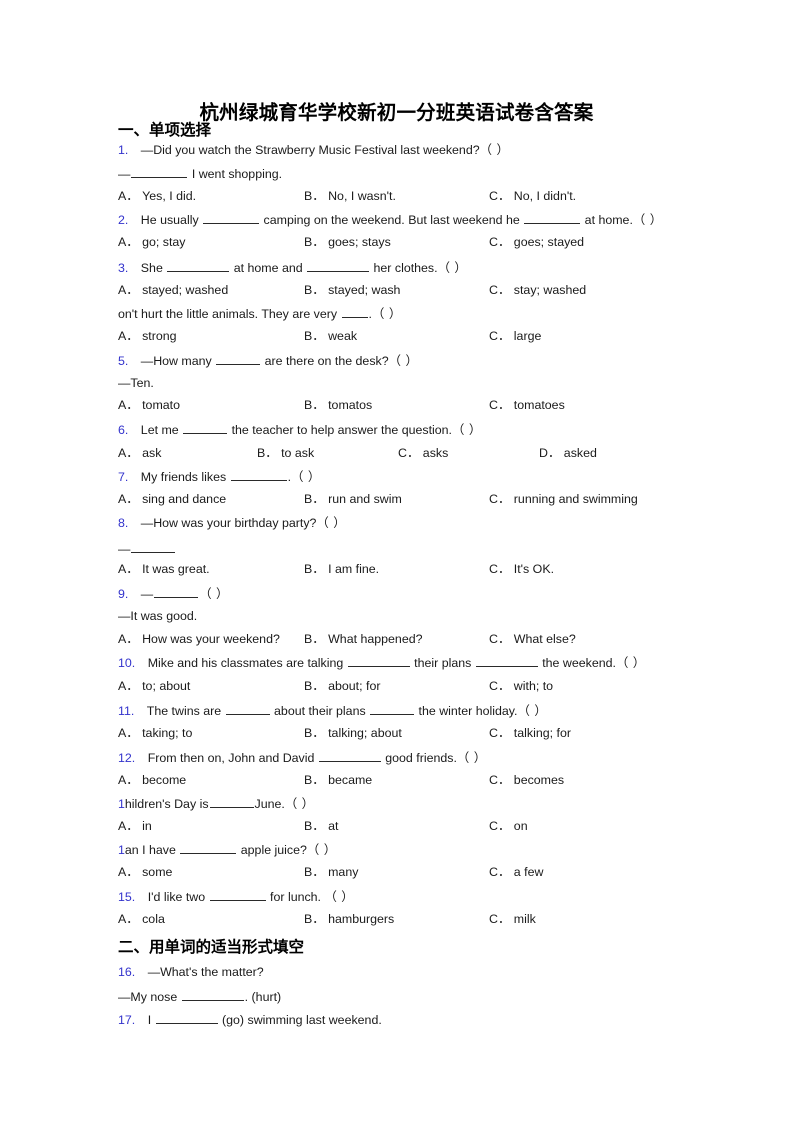 Image resolution: width=793 pixels, height=1122 pixels. What do you see at coordinates (293, 267) in the screenshot?
I see `question-stem-3: 3. She at home and her clothes.（ ）` at bounding box center [293, 267].